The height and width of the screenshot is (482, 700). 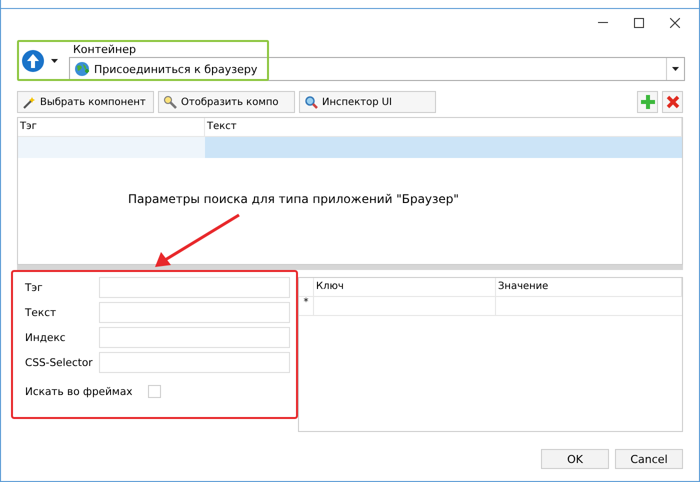 I want to click on dialog-button: Cancel, so click(x=649, y=459).